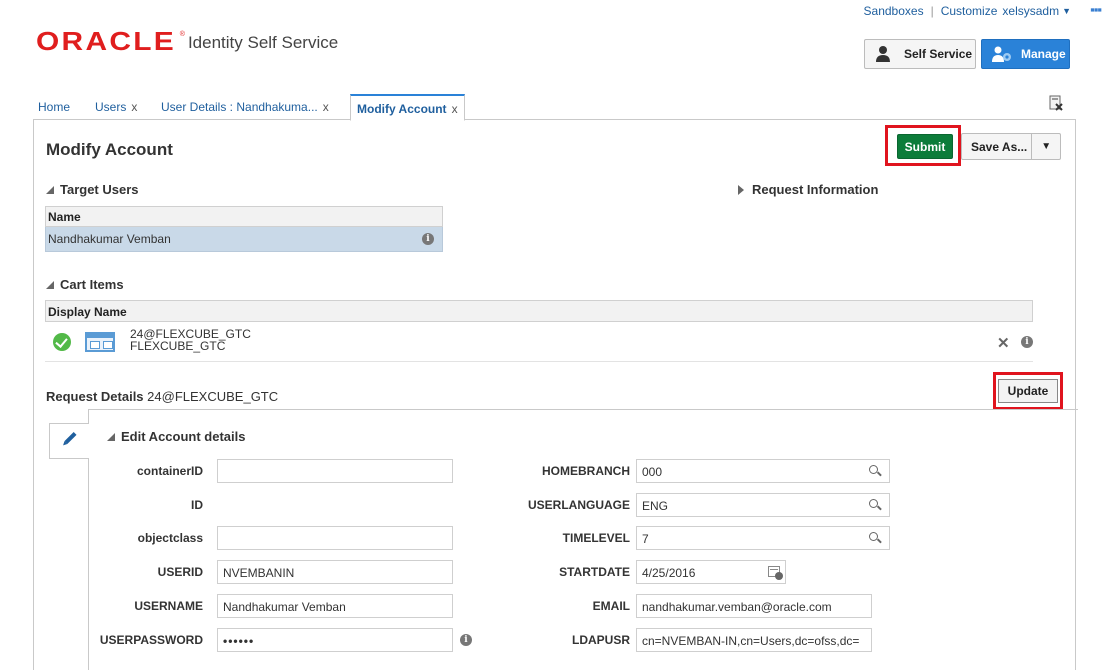  Describe the element at coordinates (1003, 343) in the screenshot. I see `remove-icon: ✕` at that location.